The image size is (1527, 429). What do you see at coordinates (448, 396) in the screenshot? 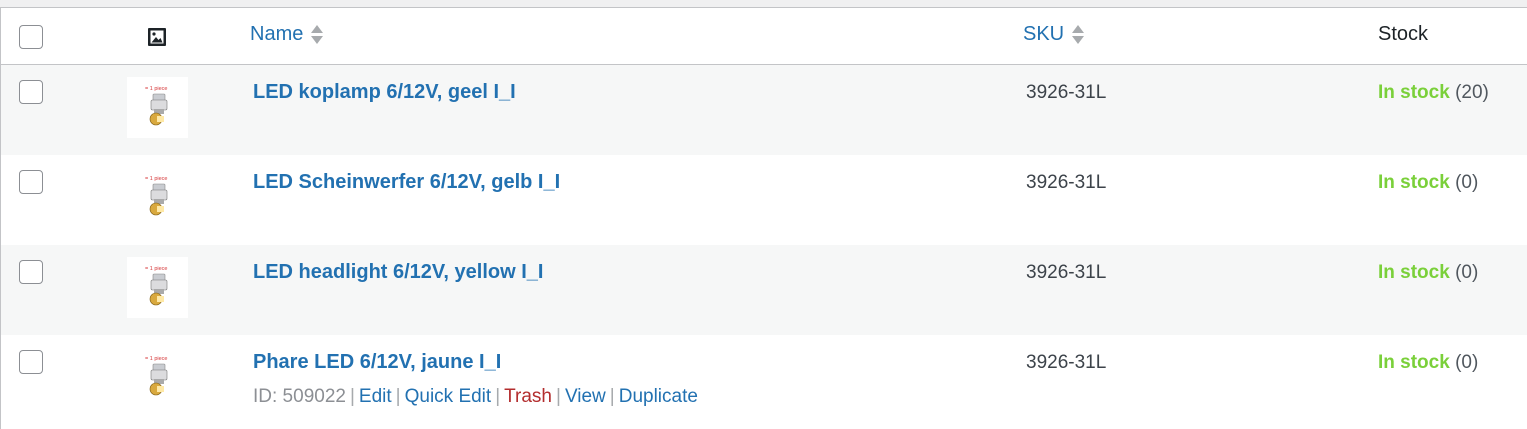
I see `quick-edit-link: Quick Edit` at bounding box center [448, 396].